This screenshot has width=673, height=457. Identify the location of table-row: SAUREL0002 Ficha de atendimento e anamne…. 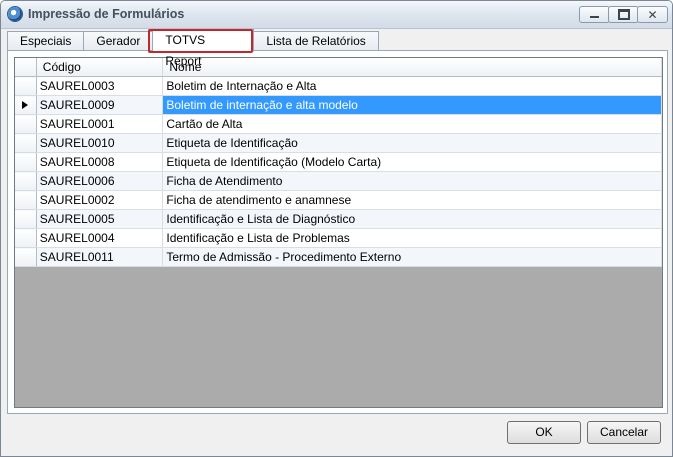
(338, 200).